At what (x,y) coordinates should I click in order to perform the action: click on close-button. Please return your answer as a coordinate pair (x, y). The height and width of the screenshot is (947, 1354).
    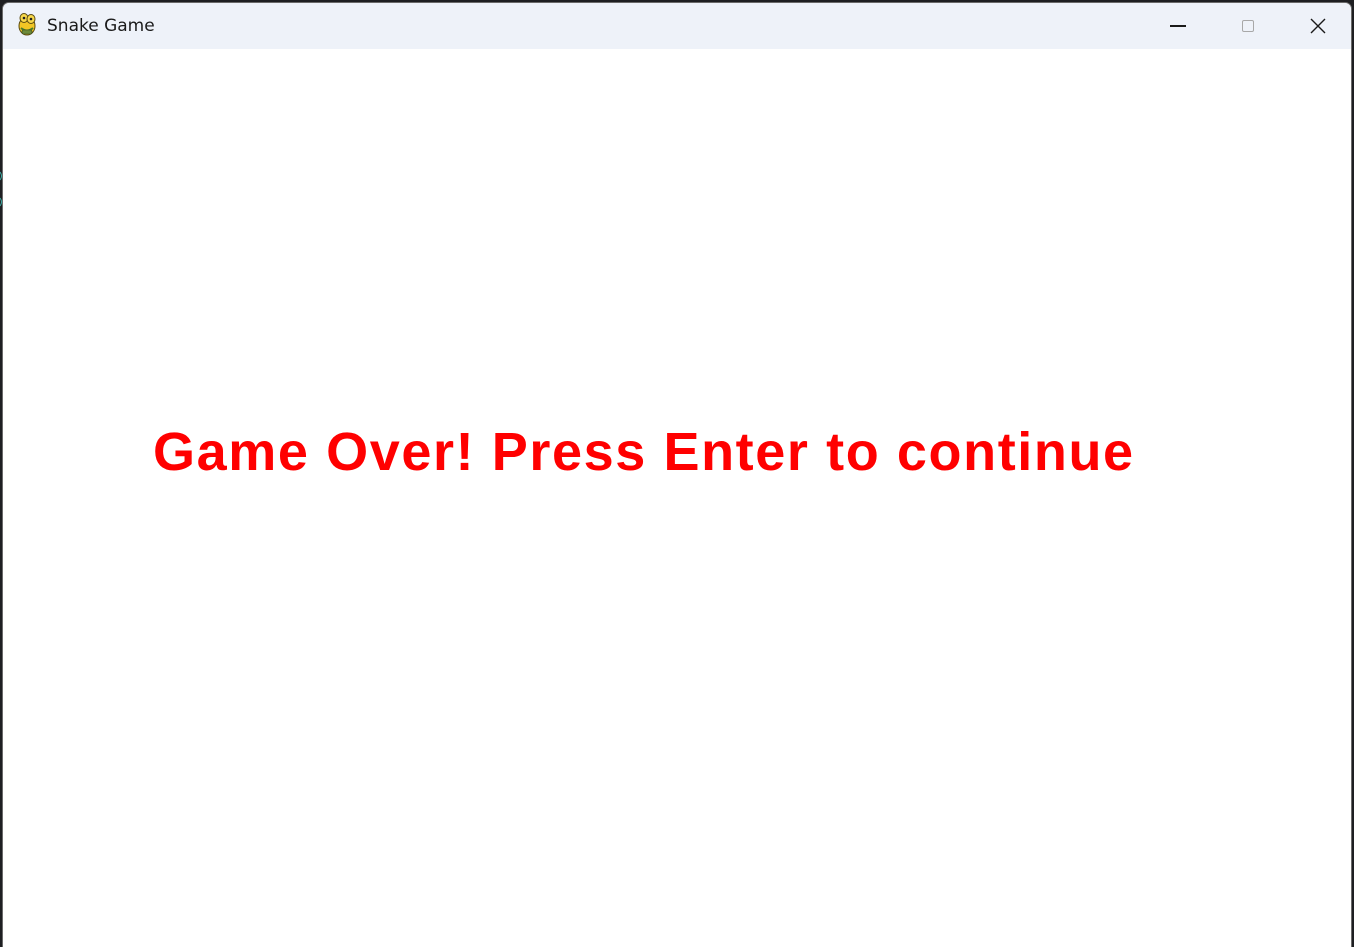
    Looking at the image, I should click on (1317, 26).